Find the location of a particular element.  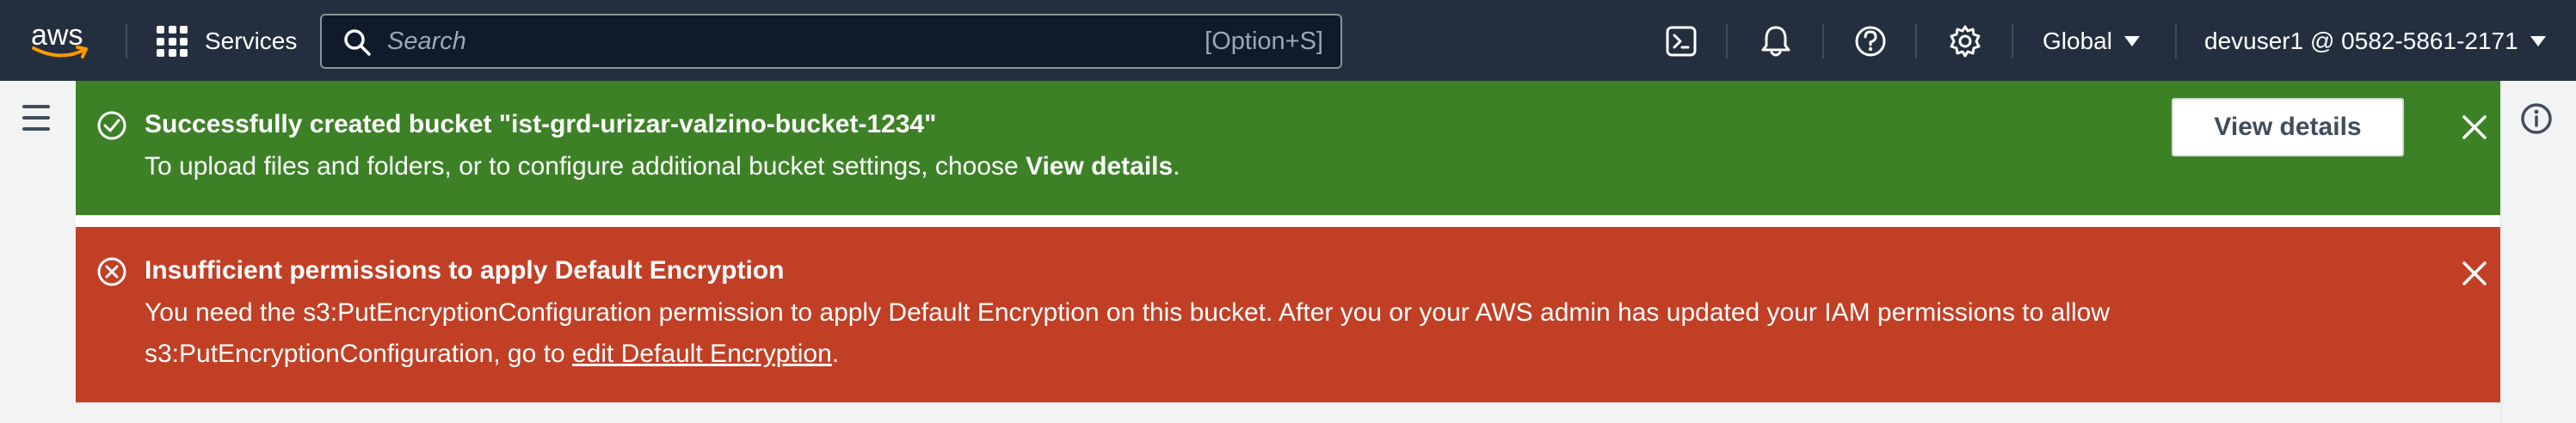

services-menu-button: Services is located at coordinates (227, 41).